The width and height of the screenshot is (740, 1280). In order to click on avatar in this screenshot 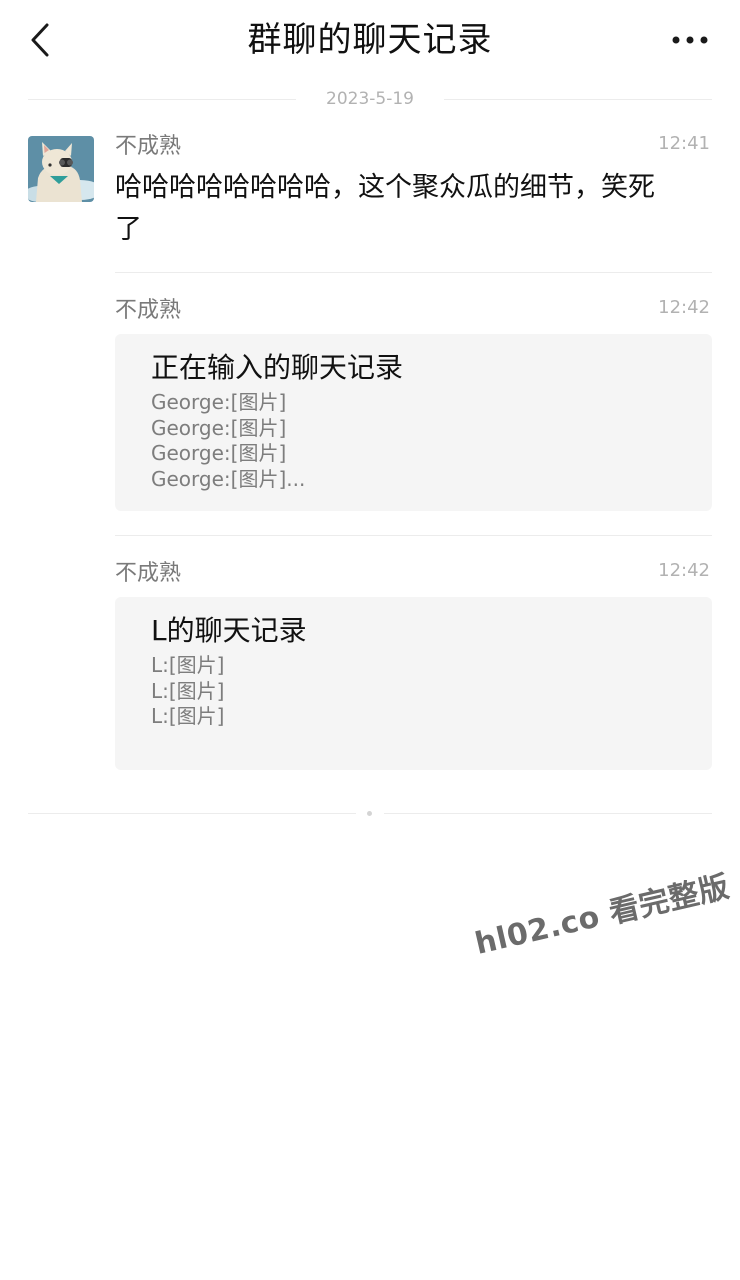, I will do `click(61, 169)`.